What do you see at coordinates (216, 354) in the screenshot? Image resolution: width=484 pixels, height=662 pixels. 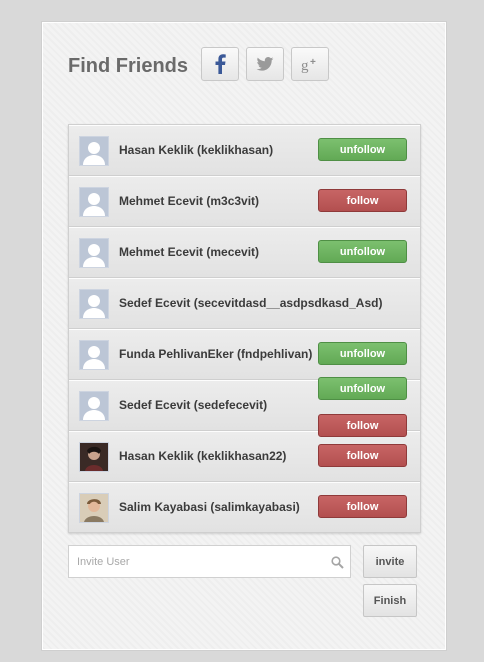 I see `friend-name: Funda PehlivanEker (fndpehlivan)` at bounding box center [216, 354].